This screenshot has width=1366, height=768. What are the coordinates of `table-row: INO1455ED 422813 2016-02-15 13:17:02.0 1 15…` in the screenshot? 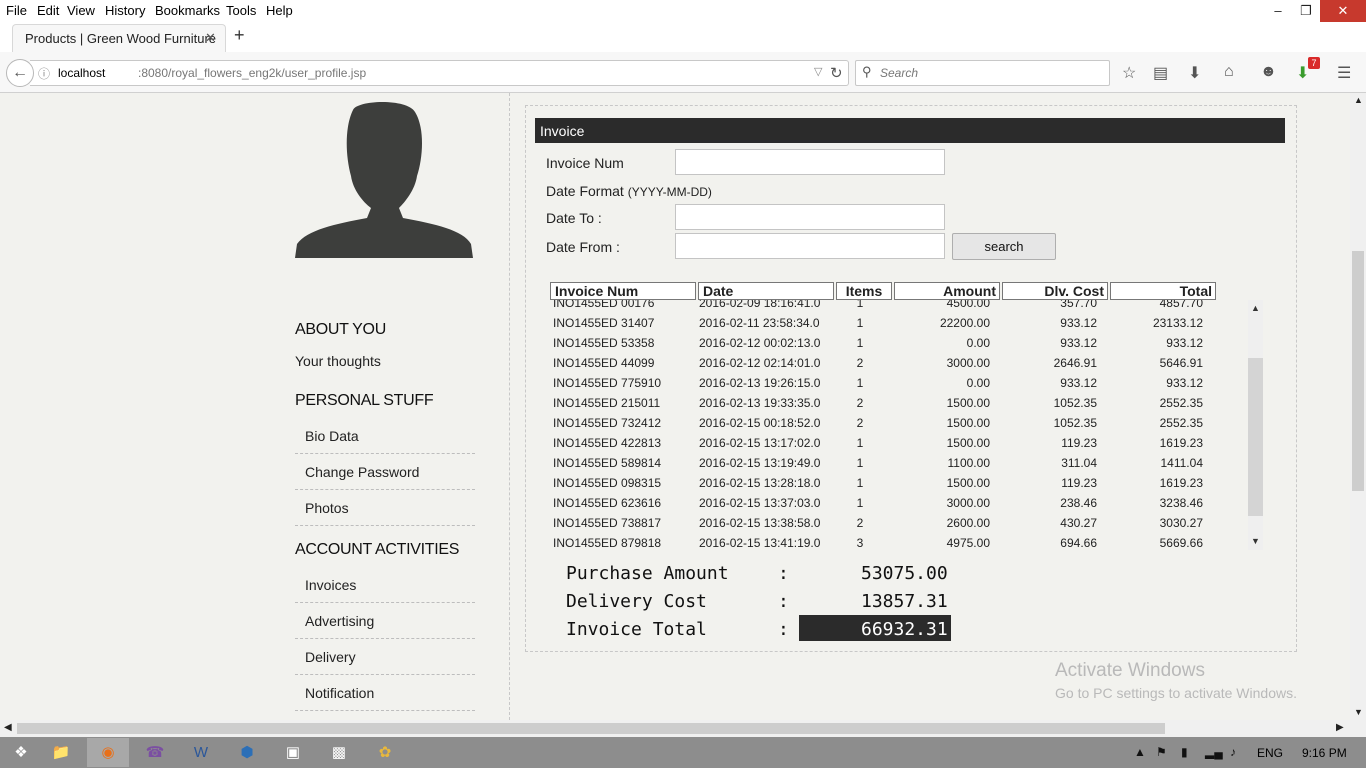 It's located at (900, 443).